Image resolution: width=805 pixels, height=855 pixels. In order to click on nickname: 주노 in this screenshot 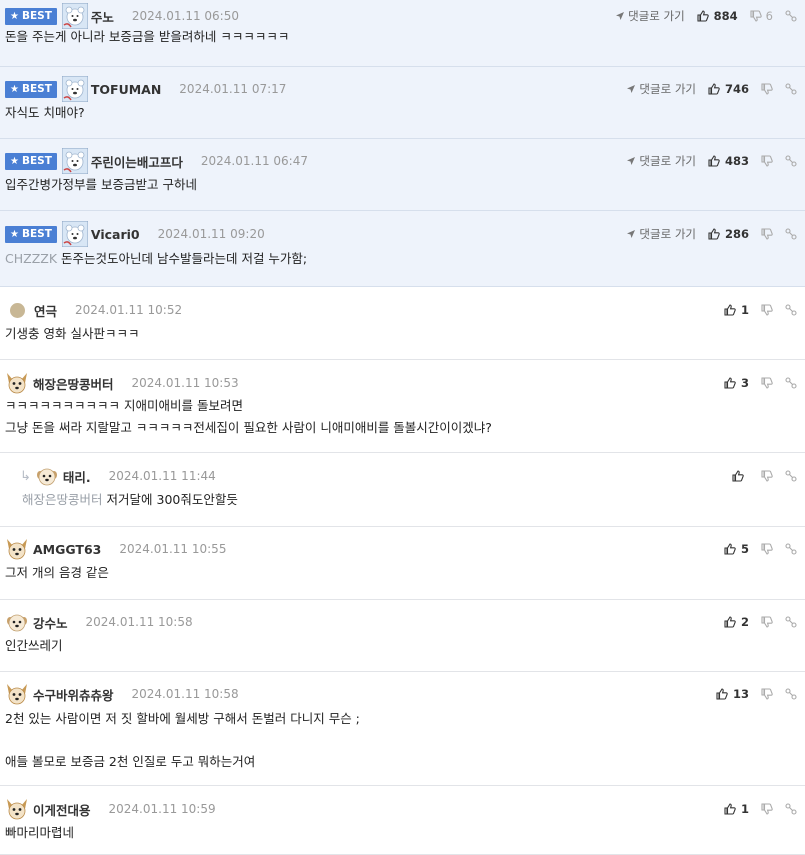, I will do `click(102, 16)`.